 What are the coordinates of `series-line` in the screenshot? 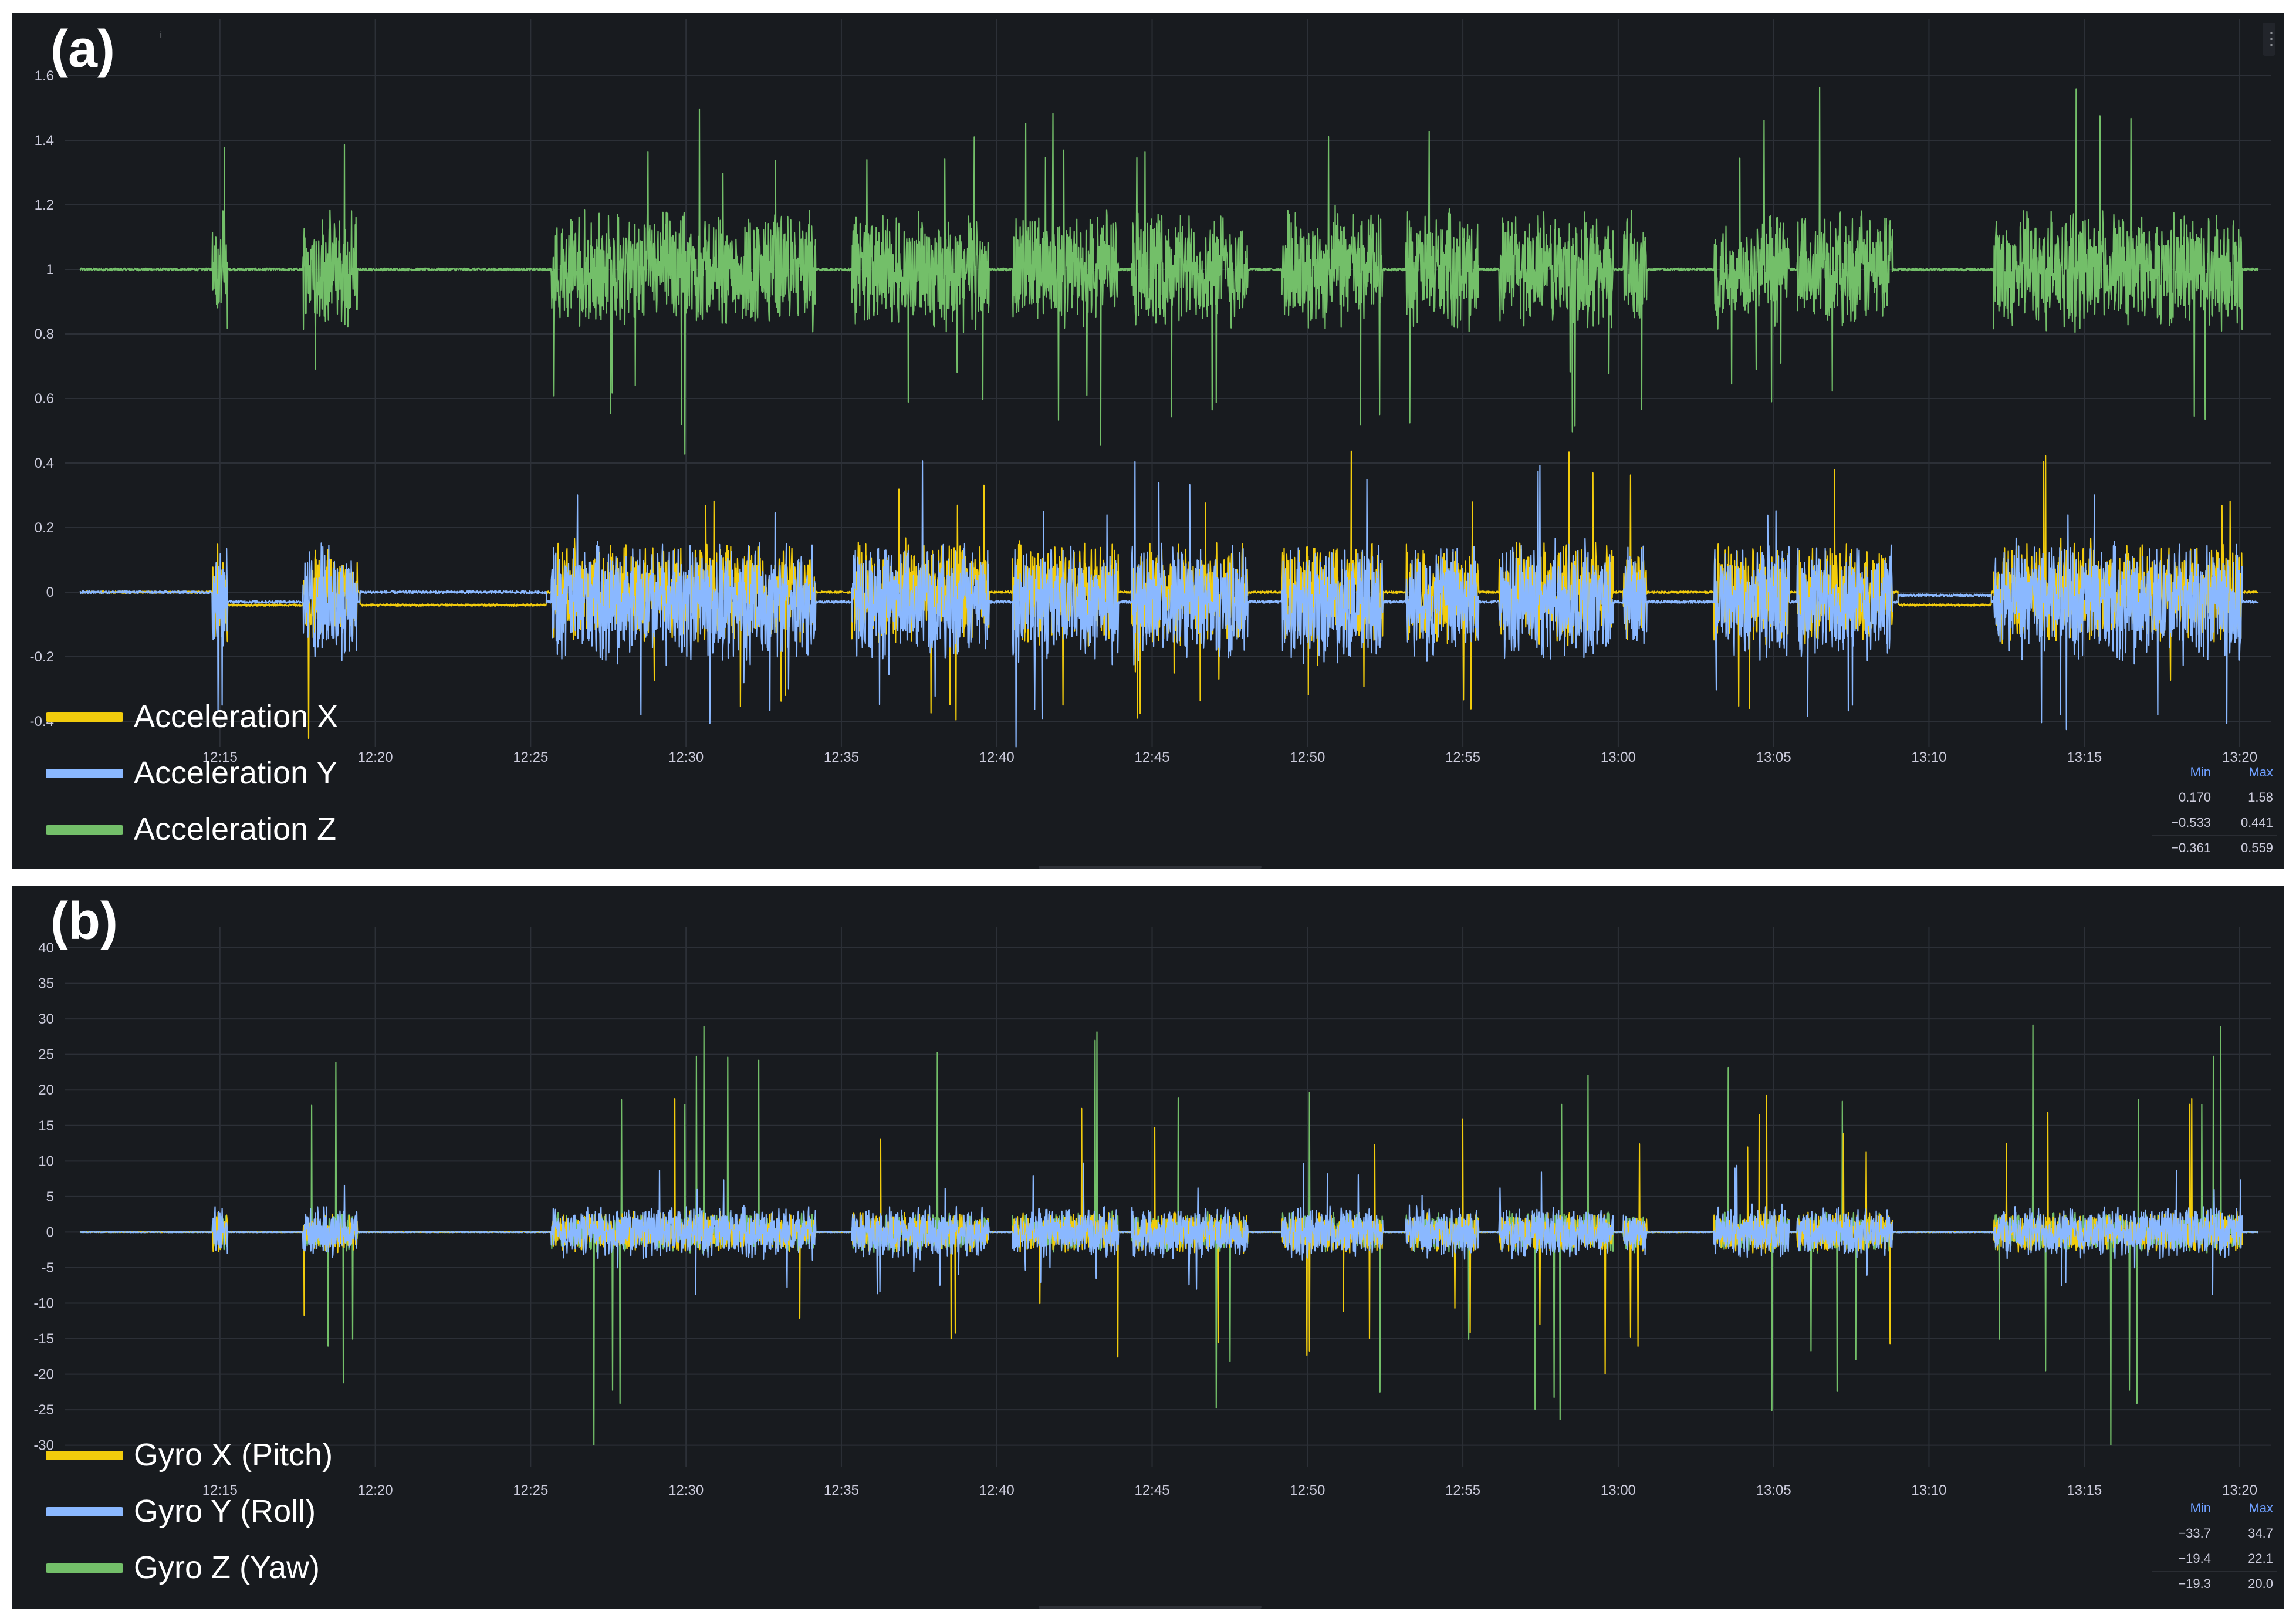 It's located at (1169, 1228).